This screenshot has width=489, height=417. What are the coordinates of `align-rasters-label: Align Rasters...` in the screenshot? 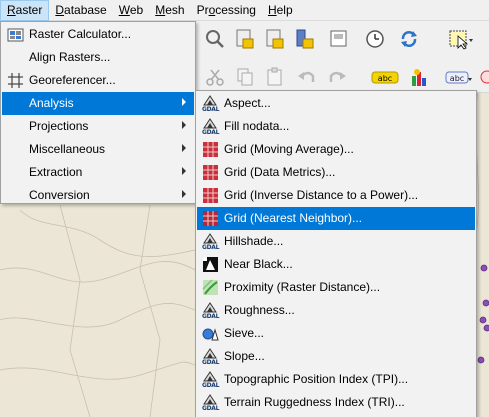 It's located at (70, 57).